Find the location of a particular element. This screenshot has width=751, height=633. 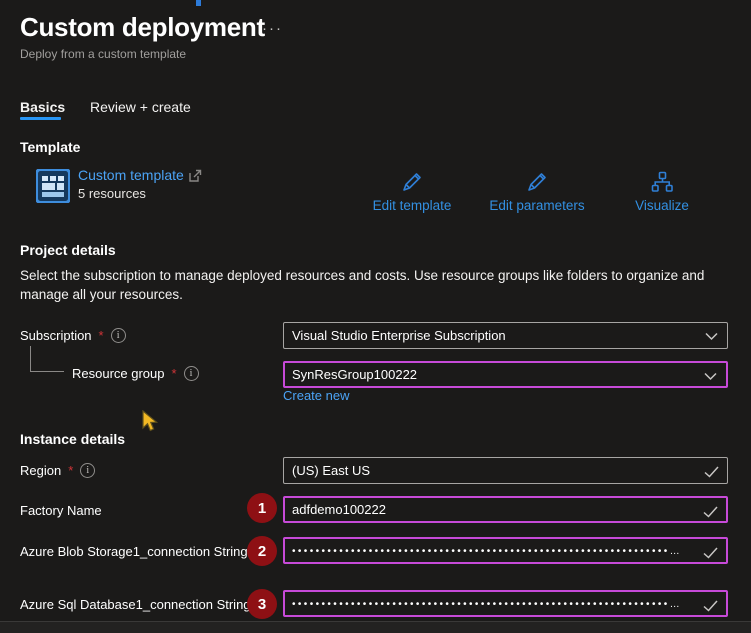

resource-group-label: Resource group * i is located at coordinates (135, 373).